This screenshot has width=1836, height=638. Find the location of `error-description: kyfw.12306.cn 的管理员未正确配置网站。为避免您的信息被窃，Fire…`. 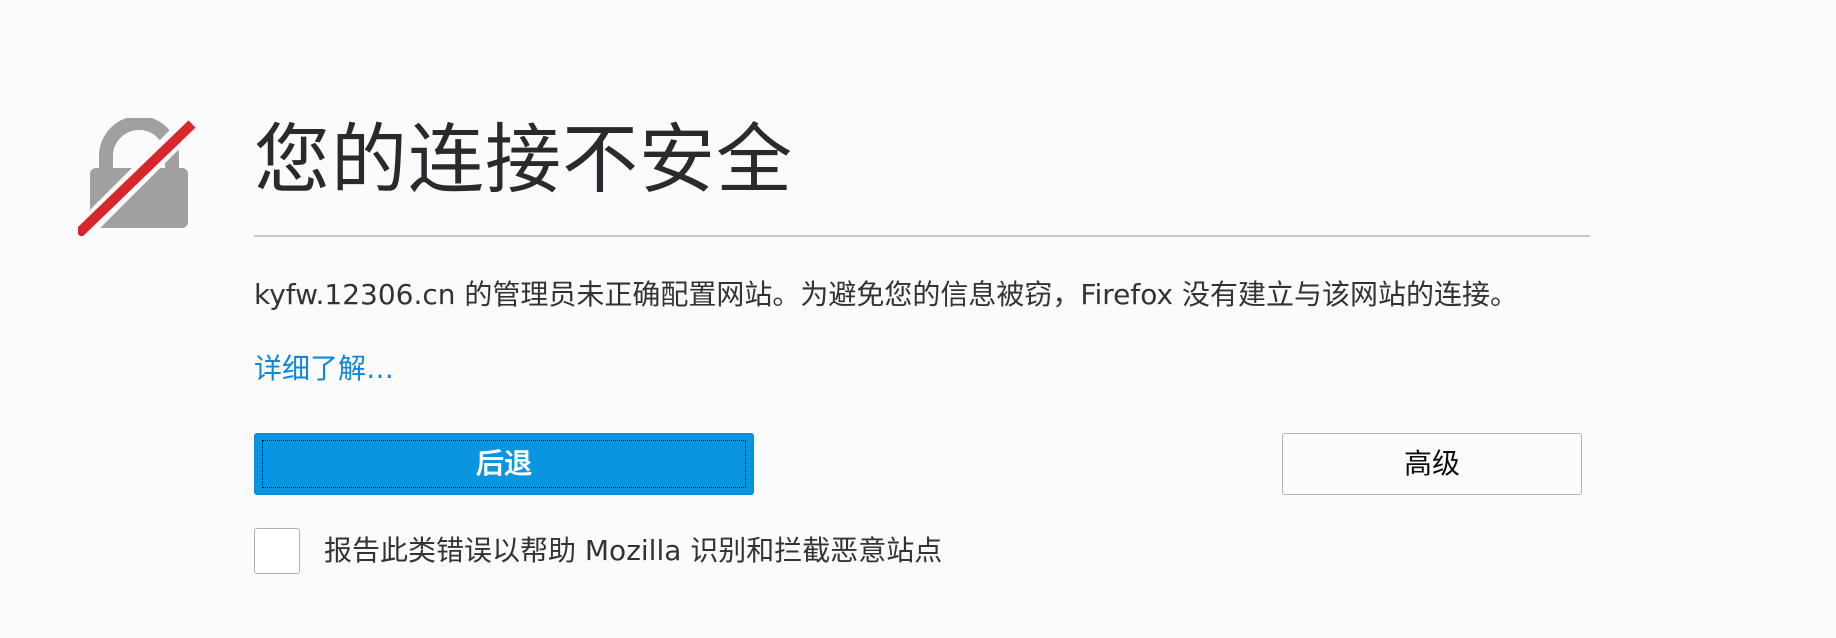

error-description: kyfw.12306.cn 的管理员未正确配置网站。为避免您的信息被窃，Fire… is located at coordinates (886, 294).